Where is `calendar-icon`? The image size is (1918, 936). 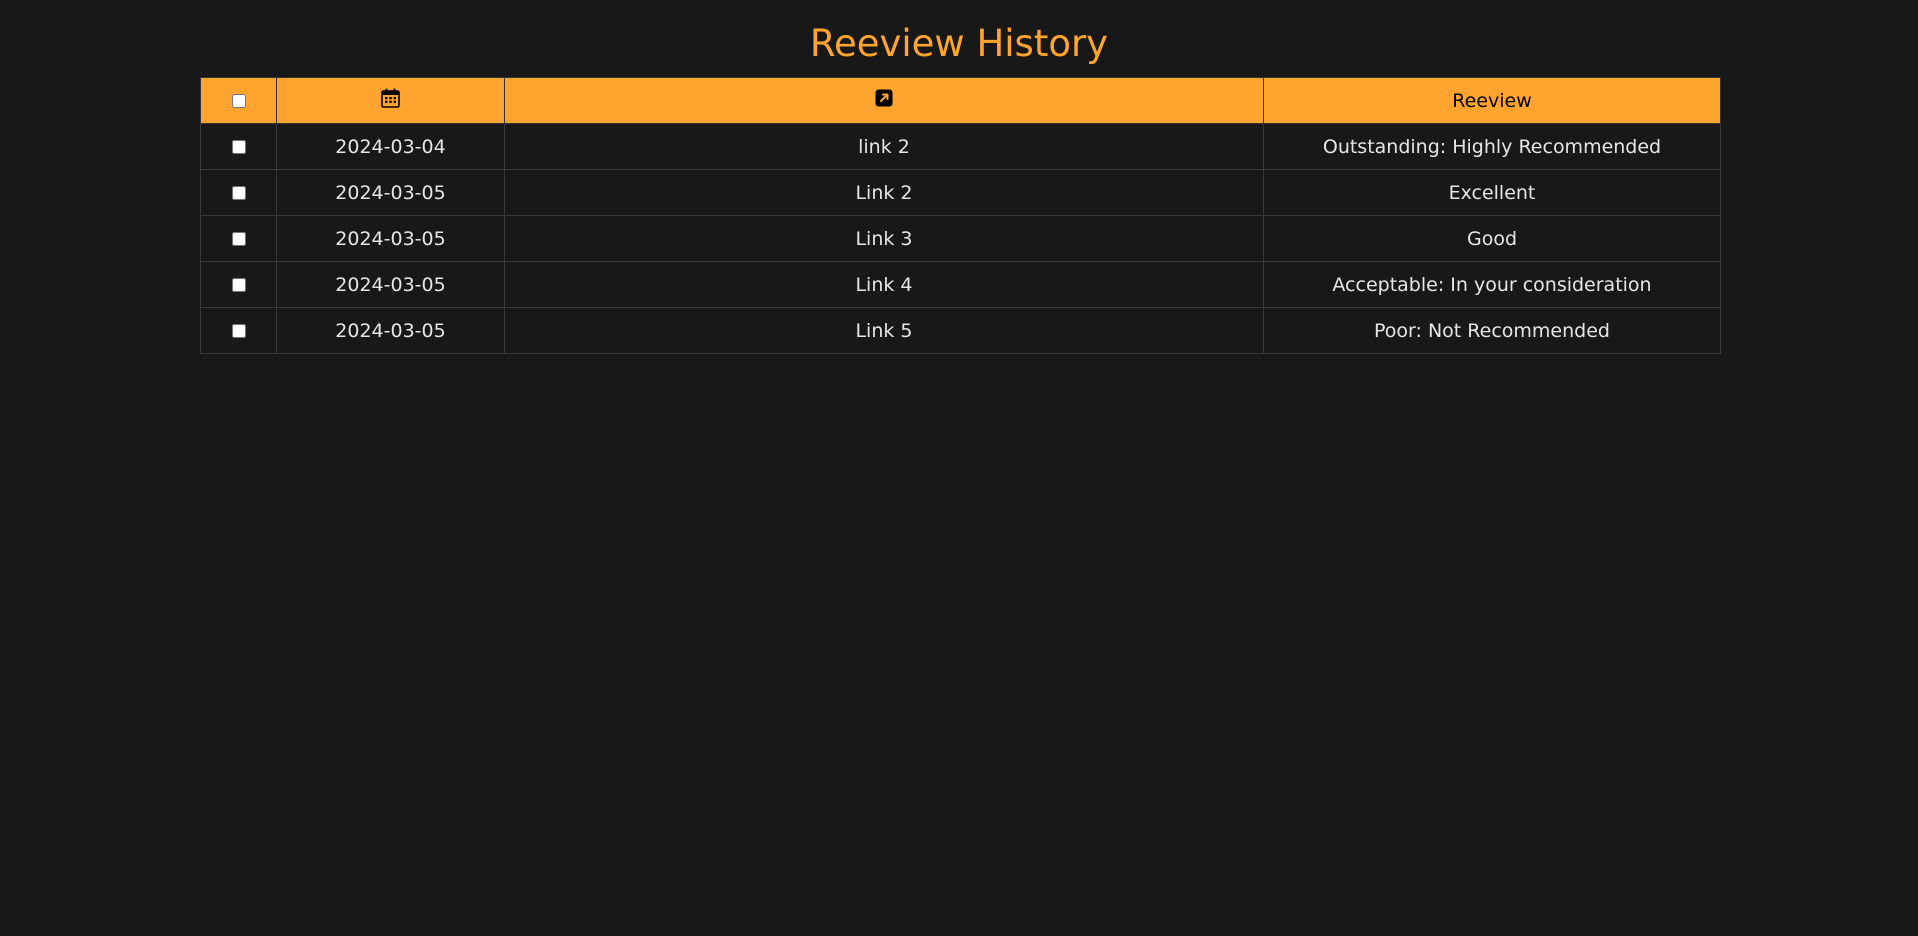
calendar-icon is located at coordinates (390, 100).